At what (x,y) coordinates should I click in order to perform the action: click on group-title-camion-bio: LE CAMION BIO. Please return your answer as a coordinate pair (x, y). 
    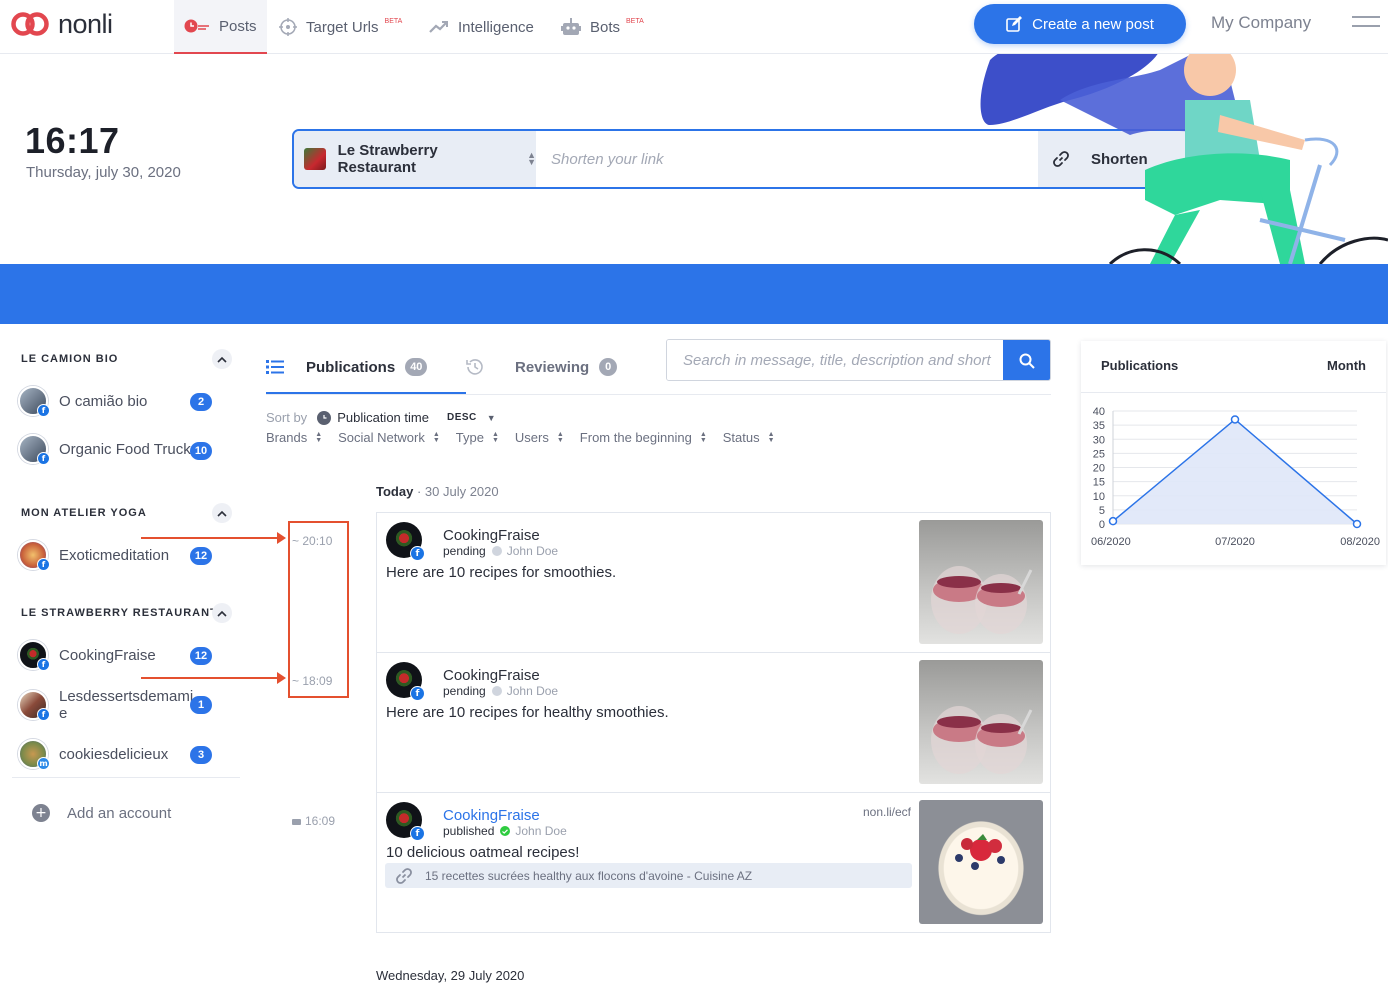
    Looking at the image, I should click on (70, 359).